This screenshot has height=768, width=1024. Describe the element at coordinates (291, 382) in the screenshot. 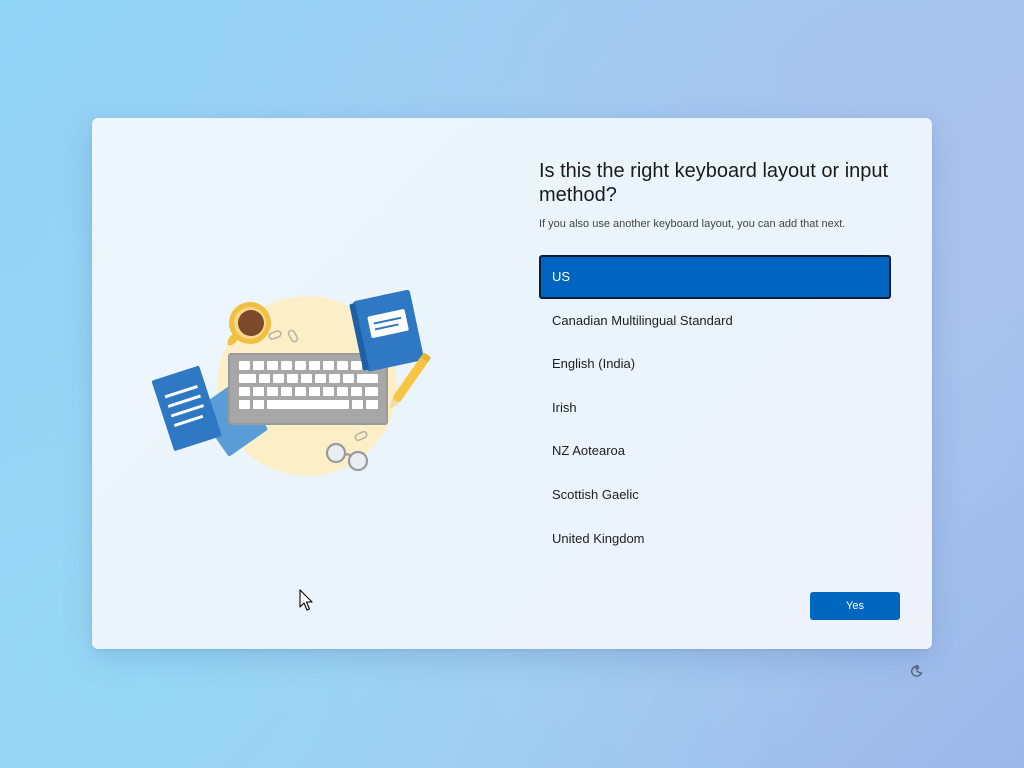

I see `keyboard-illustration` at that location.